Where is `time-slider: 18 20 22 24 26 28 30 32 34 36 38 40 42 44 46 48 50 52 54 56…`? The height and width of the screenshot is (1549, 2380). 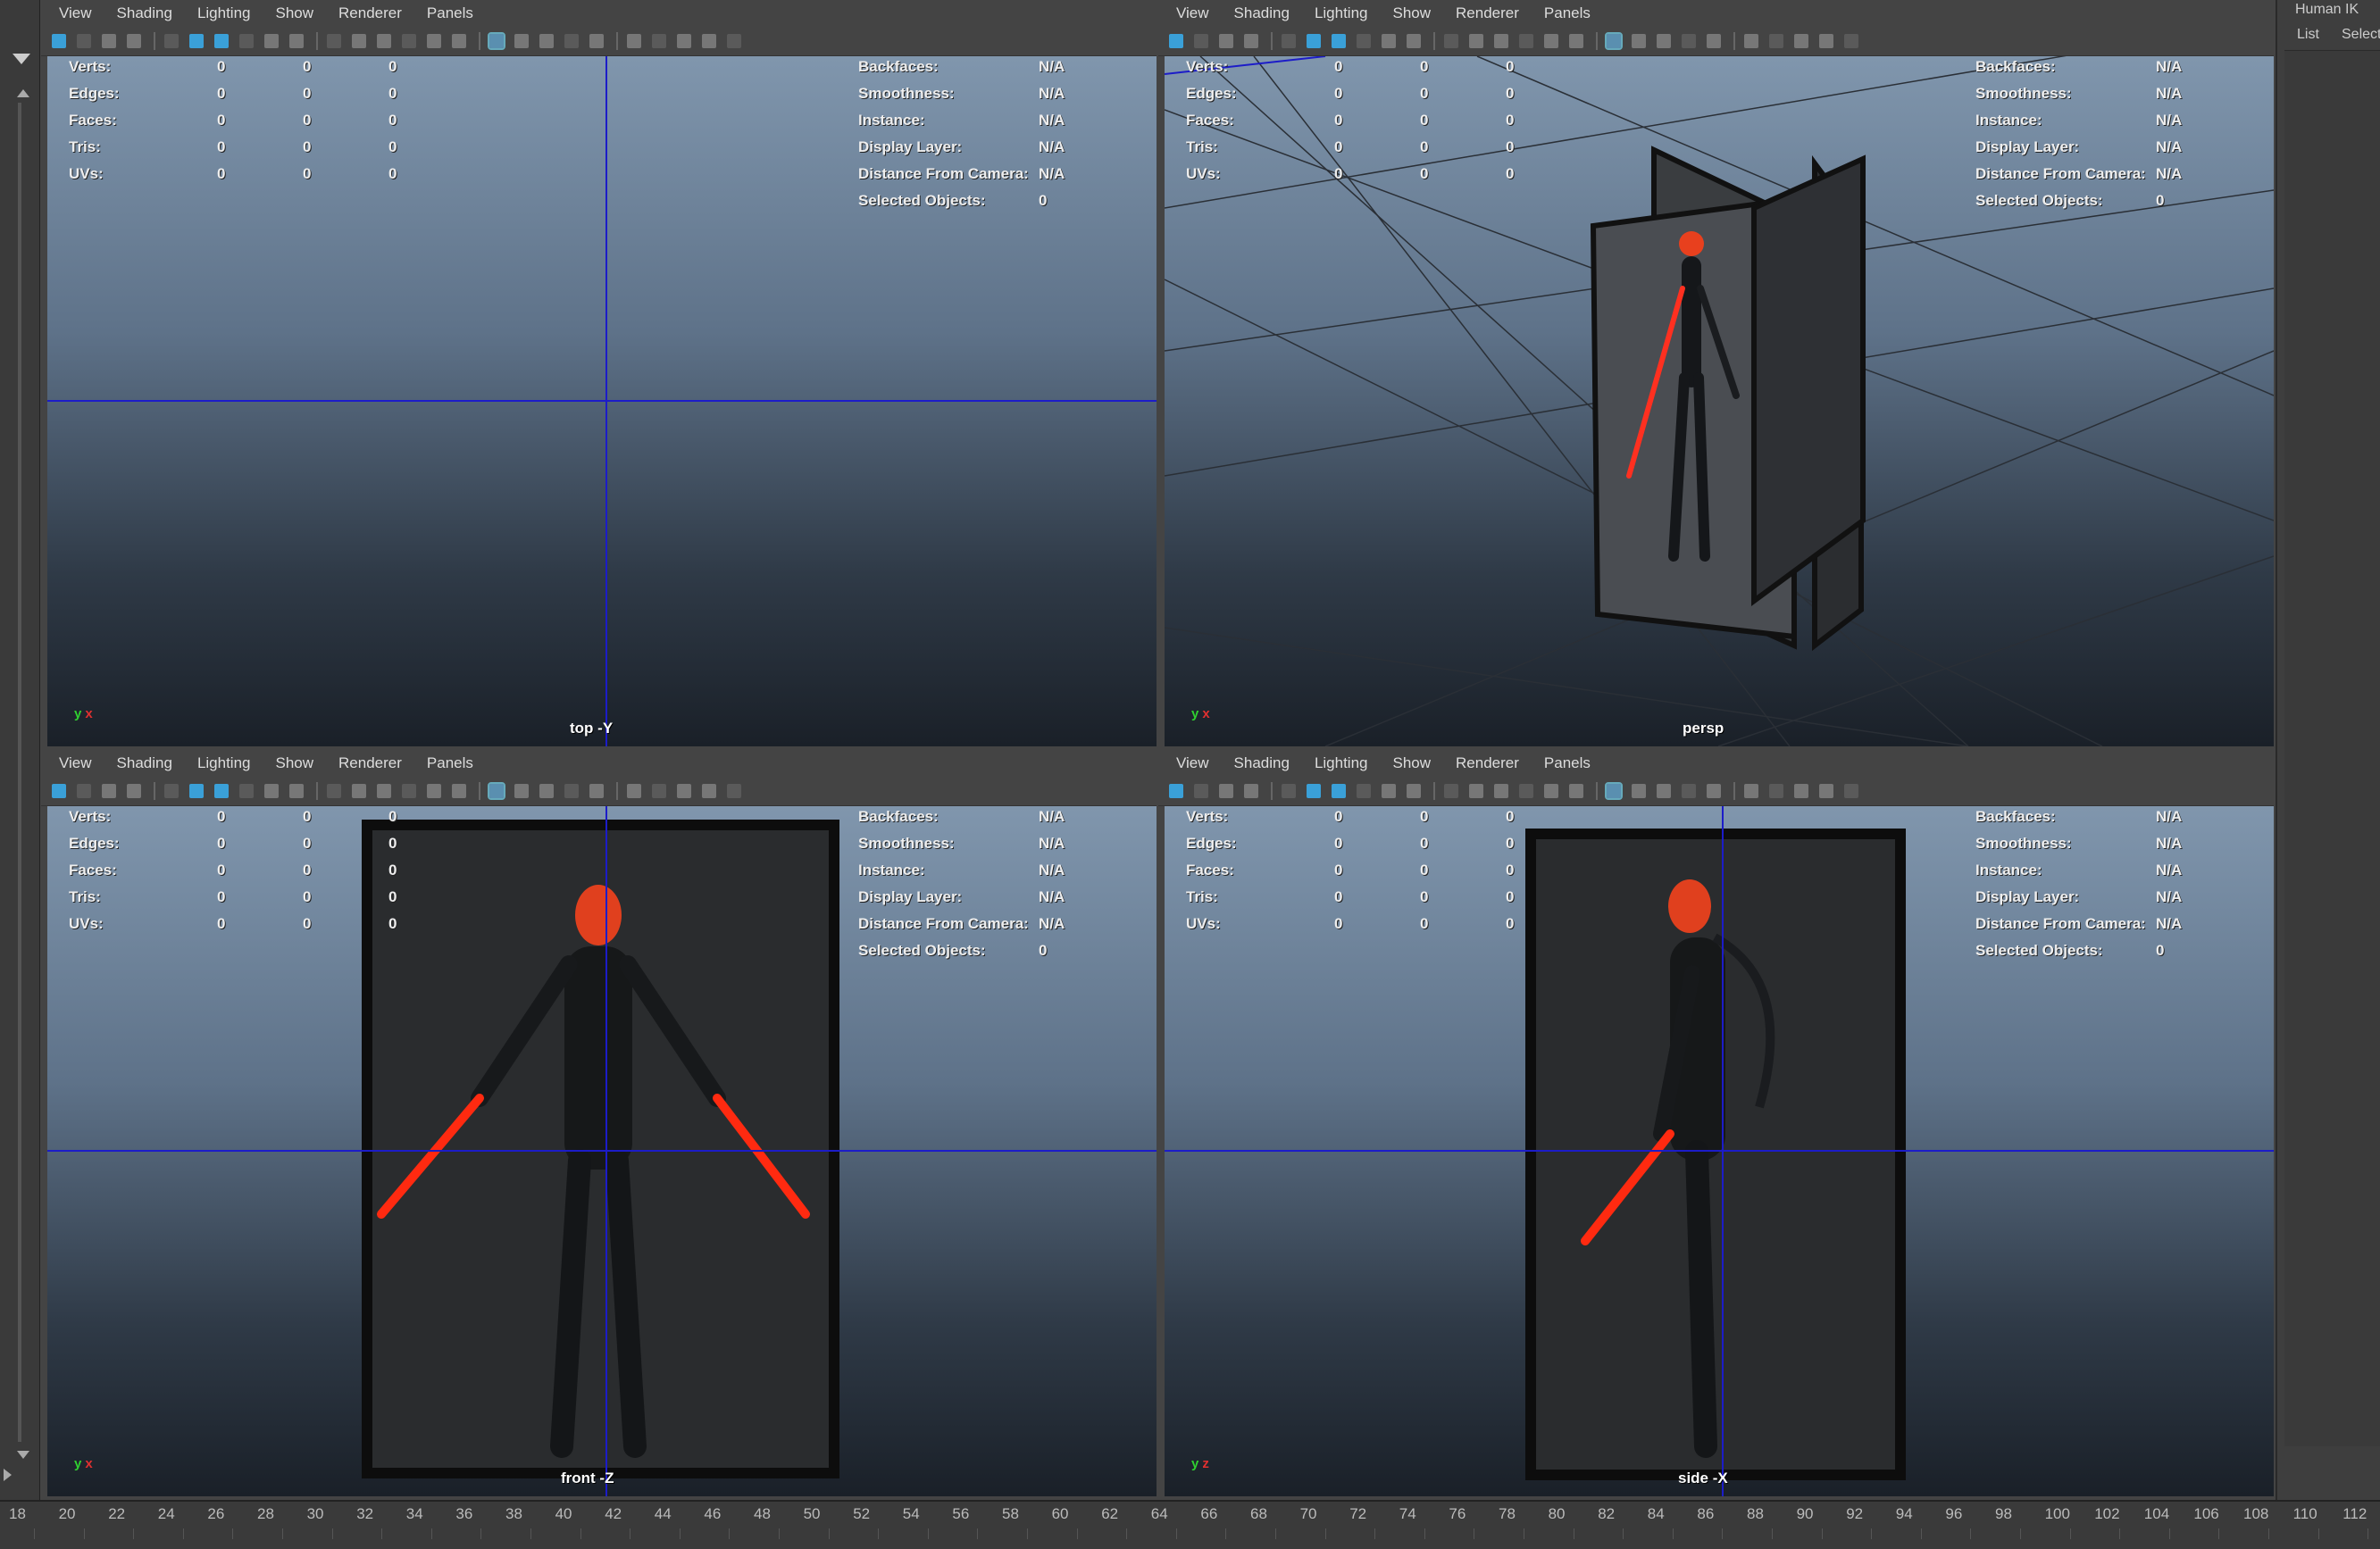
time-slider: 18 20 22 24 26 28 30 32 34 36 38 40 42 44 46 48 50 52 54 56… is located at coordinates (1190, 1524).